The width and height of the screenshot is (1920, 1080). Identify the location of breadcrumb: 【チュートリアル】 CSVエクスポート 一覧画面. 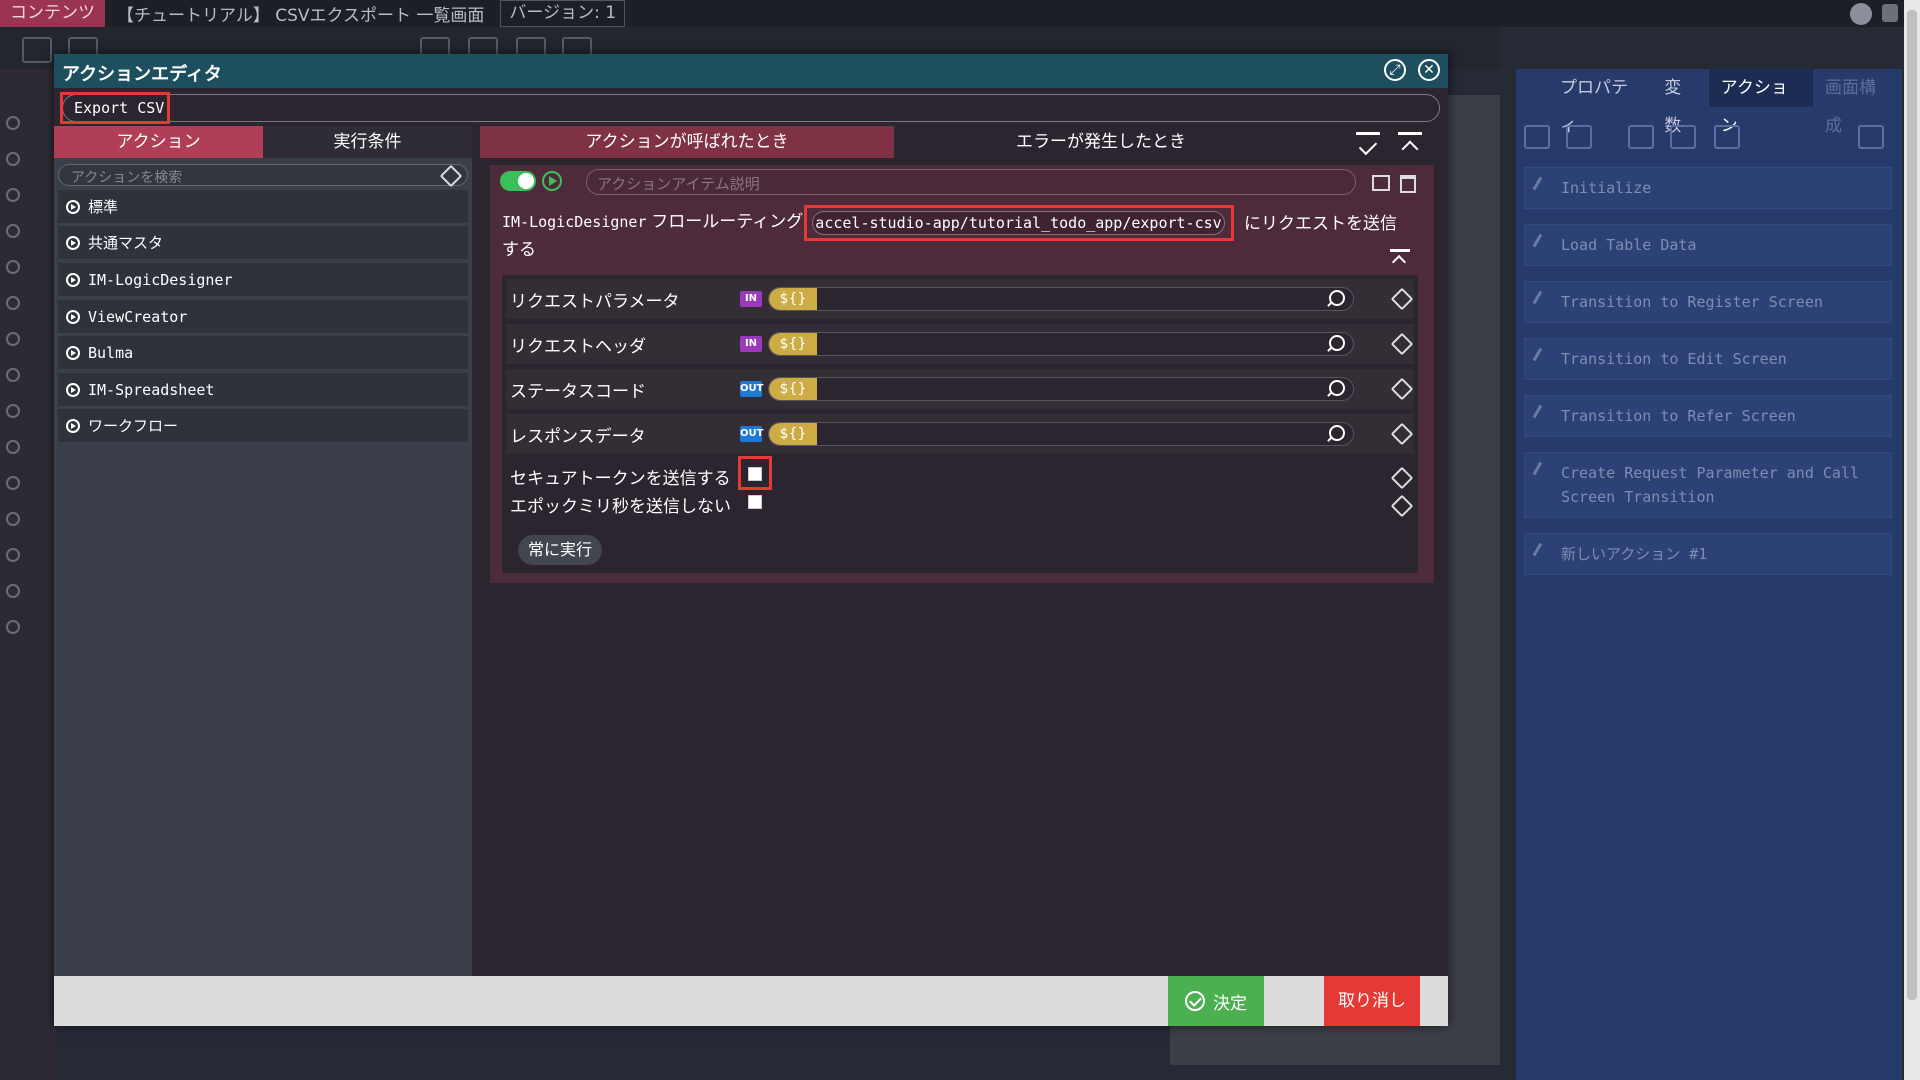
(301, 16).